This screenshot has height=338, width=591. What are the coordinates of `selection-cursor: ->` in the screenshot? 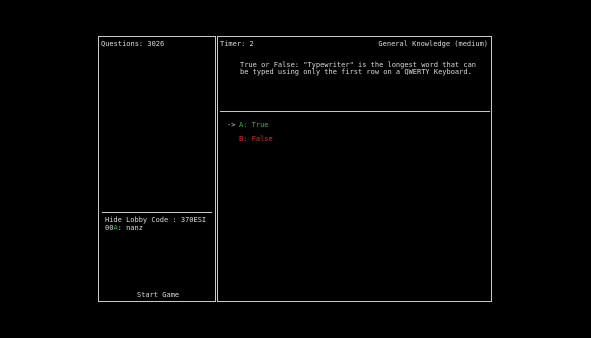 It's located at (231, 125).